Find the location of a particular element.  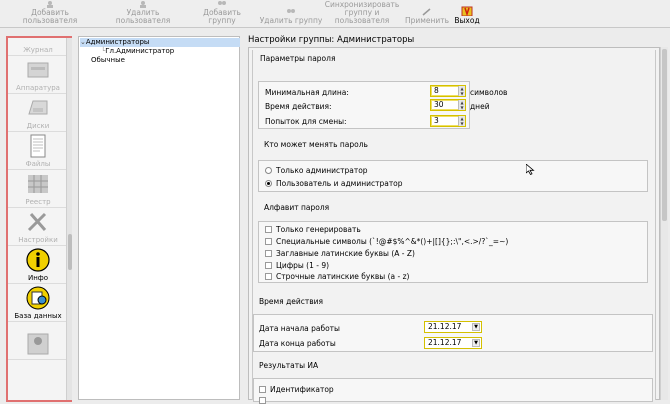

nav-item-journal: Журнал is located at coordinates (38, 47).